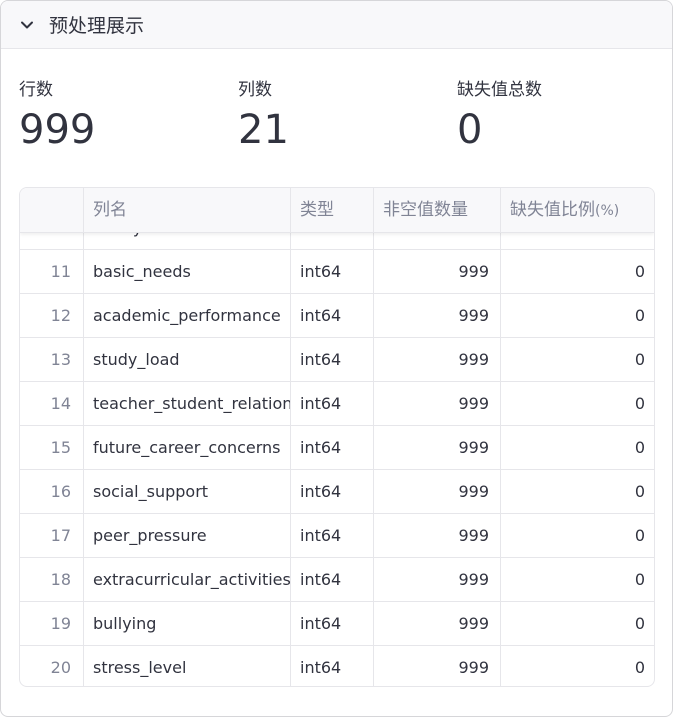  What do you see at coordinates (52, 210) in the screenshot?
I see `header-index` at bounding box center [52, 210].